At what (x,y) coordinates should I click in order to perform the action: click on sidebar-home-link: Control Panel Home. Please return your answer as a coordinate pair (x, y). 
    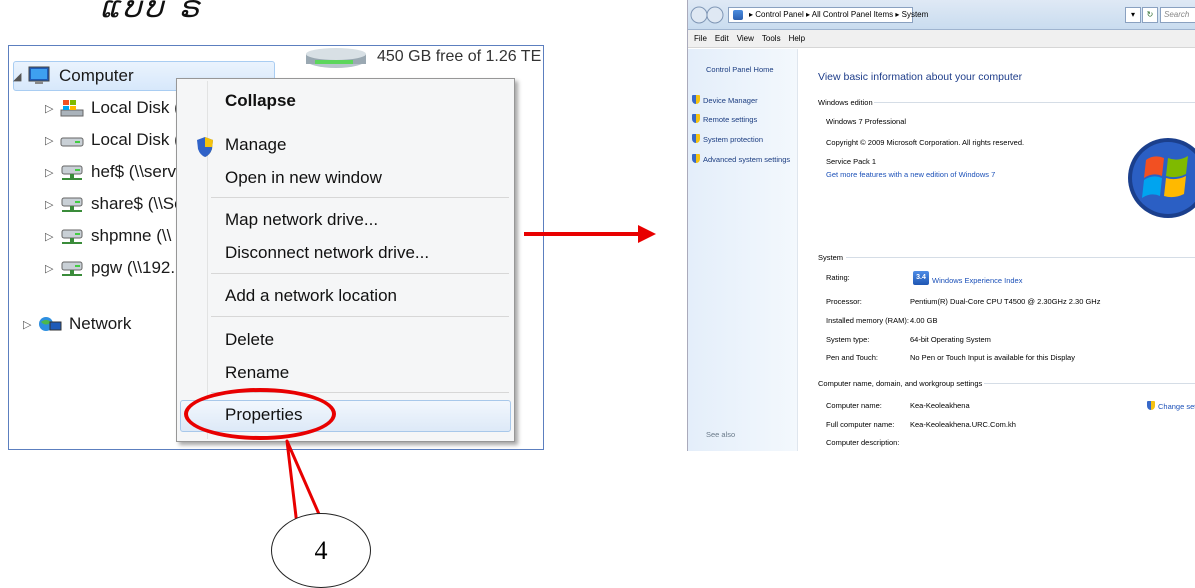
    Looking at the image, I should click on (740, 69).